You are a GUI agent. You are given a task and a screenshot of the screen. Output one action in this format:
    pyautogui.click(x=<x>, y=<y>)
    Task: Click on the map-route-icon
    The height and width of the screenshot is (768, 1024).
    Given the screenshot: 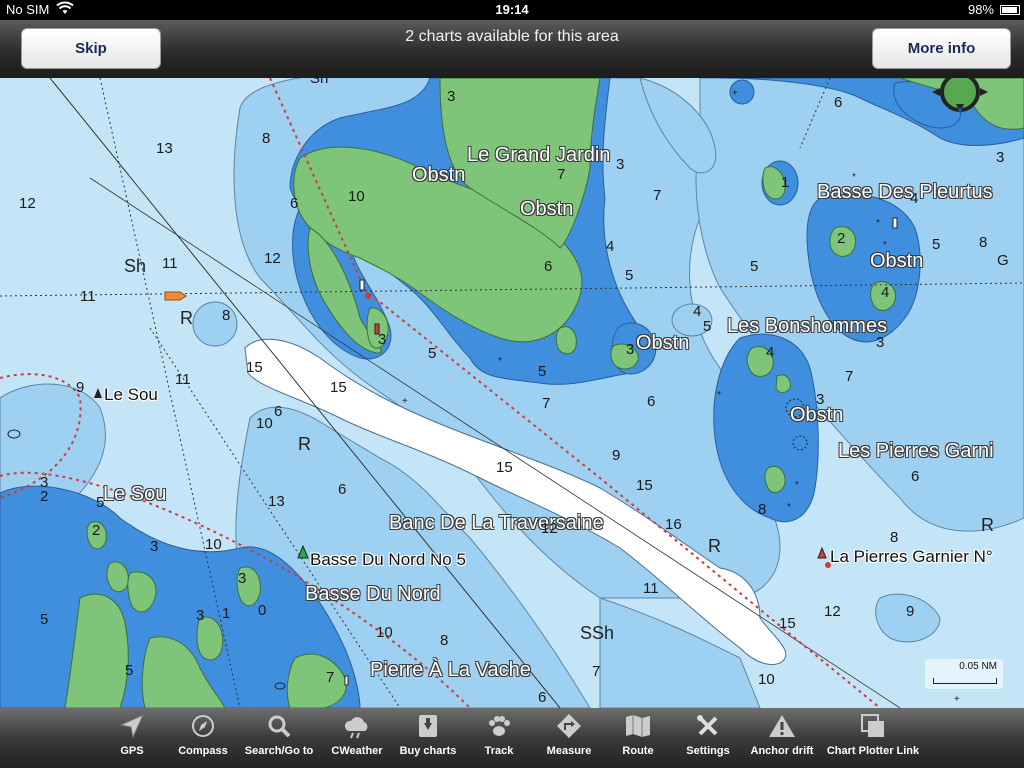 What is the action you would take?
    pyautogui.click(x=638, y=726)
    